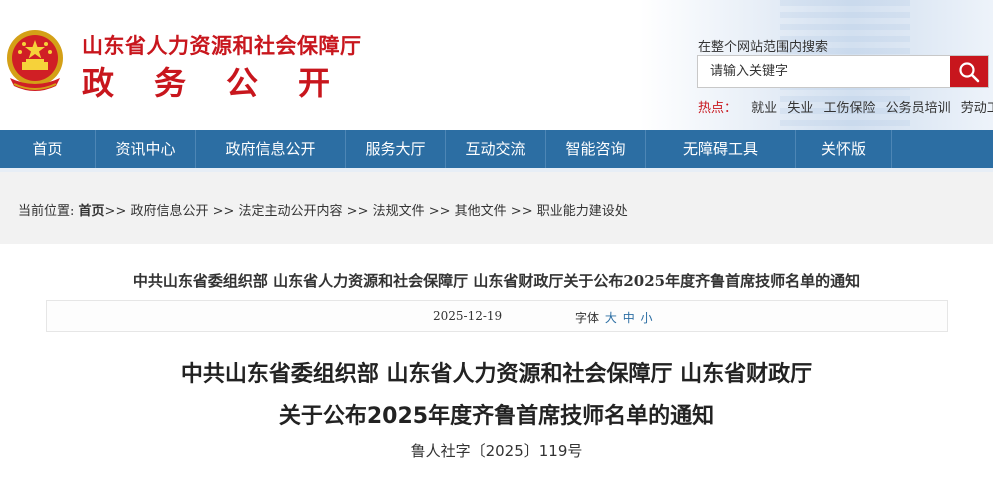 The width and height of the screenshot is (993, 479). Describe the element at coordinates (918, 108) in the screenshot. I see `hot-item: 公务员培训` at that location.